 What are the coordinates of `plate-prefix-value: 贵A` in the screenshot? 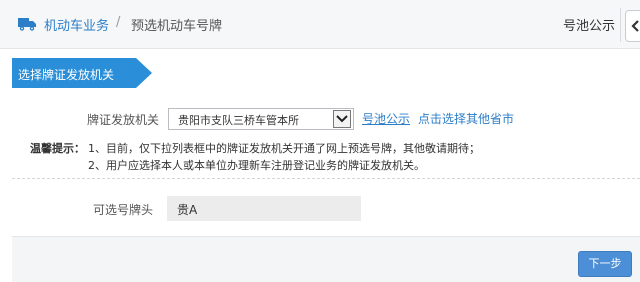 It's located at (187, 210).